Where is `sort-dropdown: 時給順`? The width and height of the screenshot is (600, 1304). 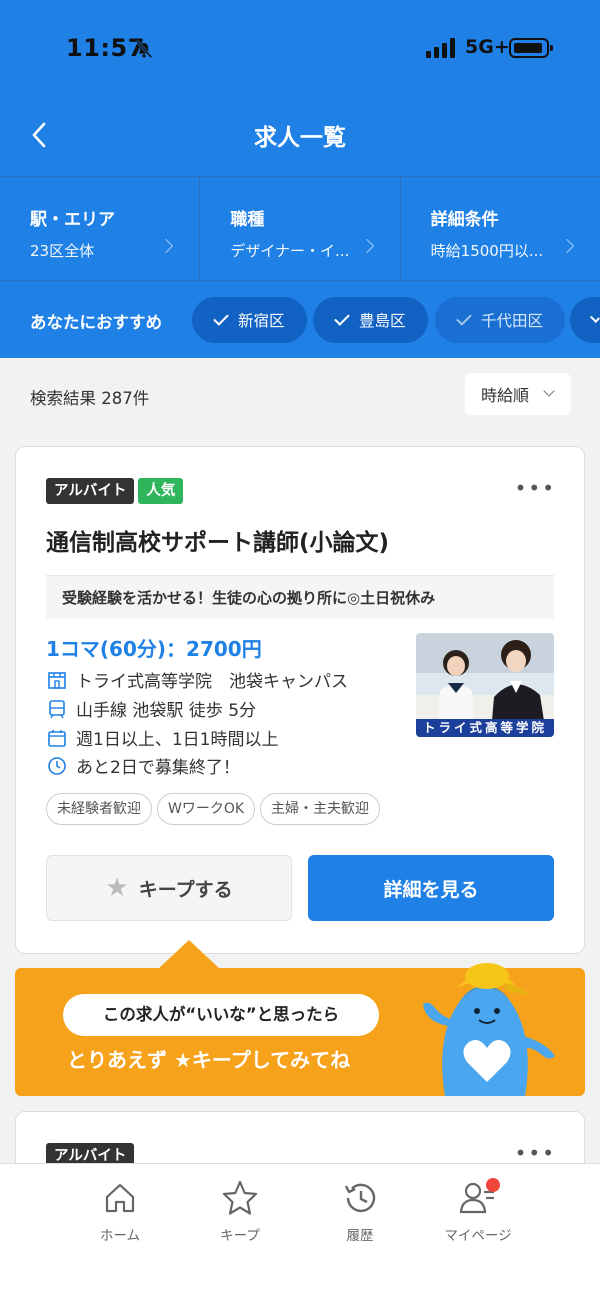 sort-dropdown: 時給順 is located at coordinates (518, 394).